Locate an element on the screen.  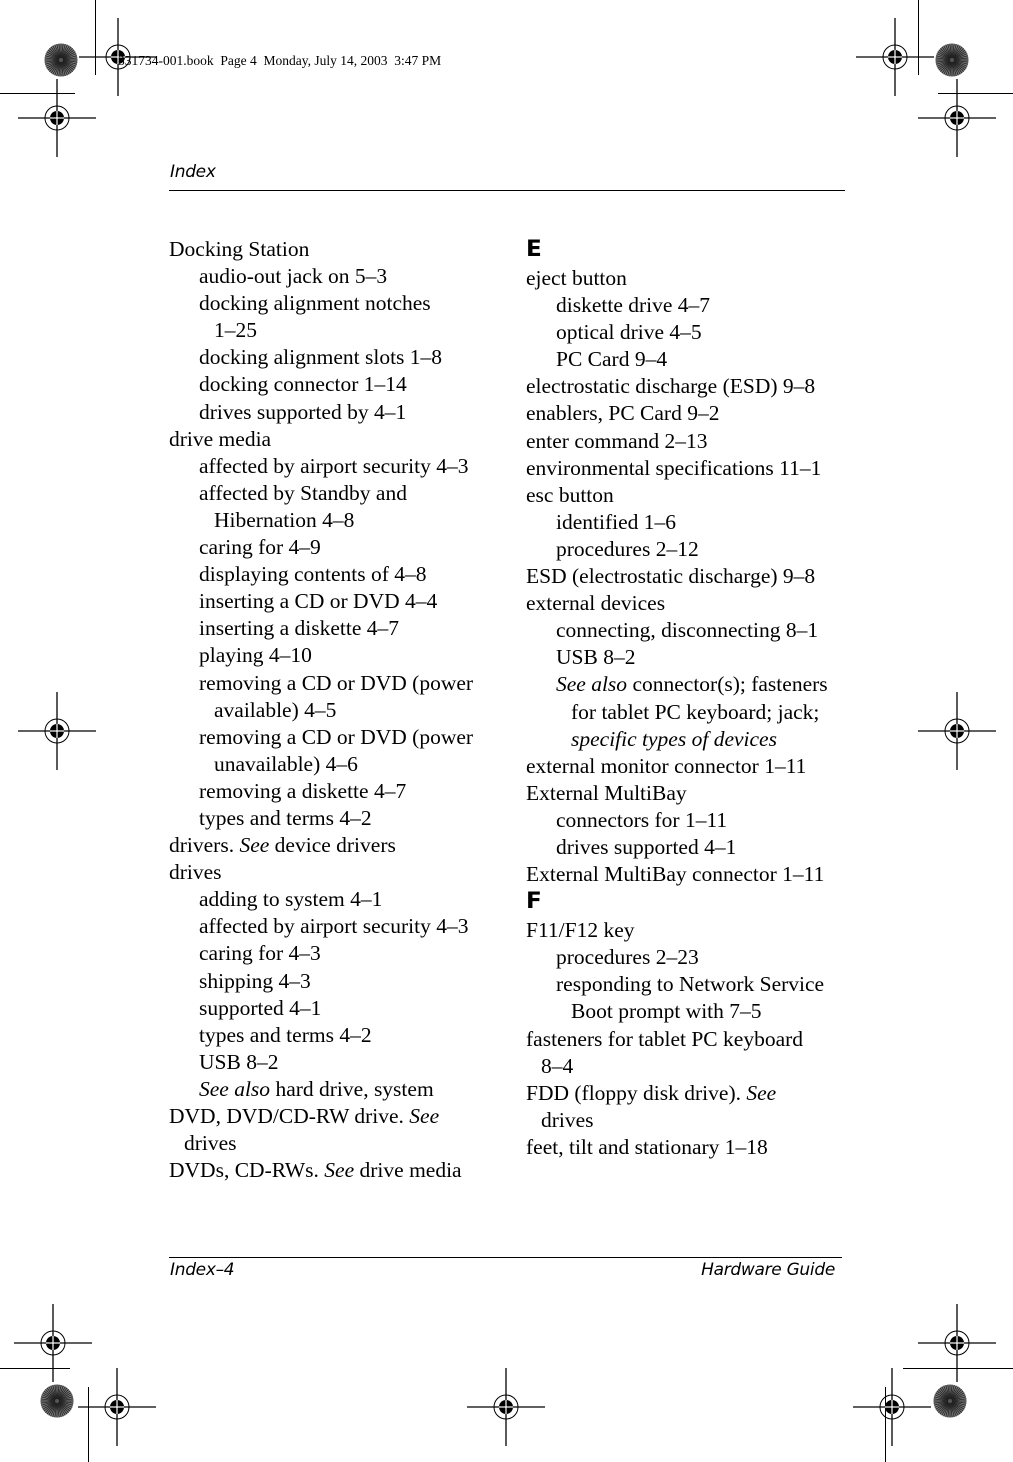
index-main-entry: drivers. See device drivers is located at coordinates (334, 845).